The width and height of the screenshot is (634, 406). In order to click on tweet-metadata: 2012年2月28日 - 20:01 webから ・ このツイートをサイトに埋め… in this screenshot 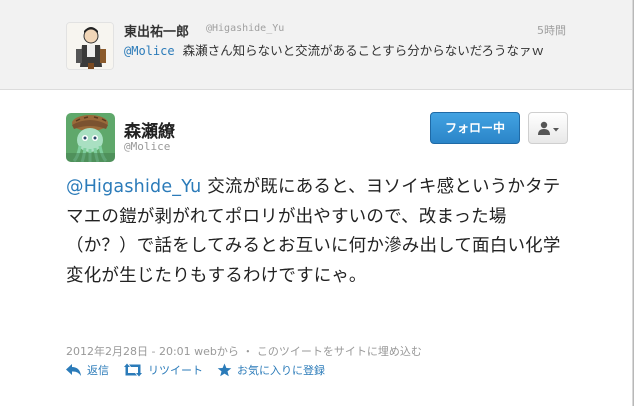, I will do `click(244, 351)`.